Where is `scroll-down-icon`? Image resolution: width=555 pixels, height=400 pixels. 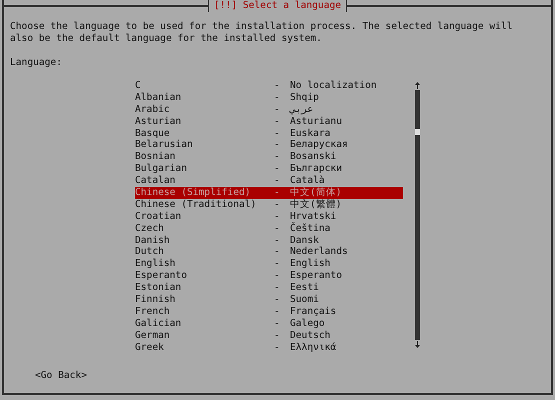 scroll-down-icon is located at coordinates (417, 344).